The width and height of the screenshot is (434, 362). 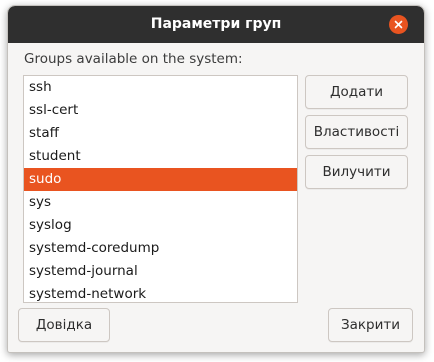 I want to click on groups-list-label: Groups available on the system:, so click(x=133, y=59).